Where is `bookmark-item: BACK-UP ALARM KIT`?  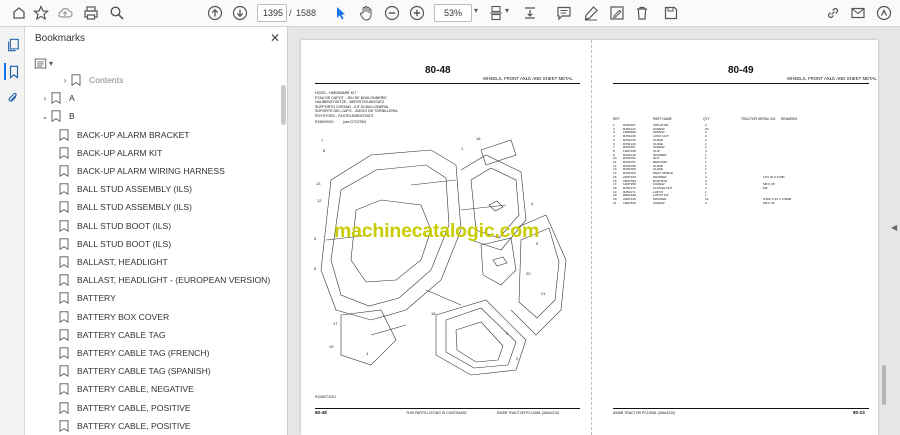
bookmark-item: BACK-UP ALARM KIT is located at coordinates (110, 153).